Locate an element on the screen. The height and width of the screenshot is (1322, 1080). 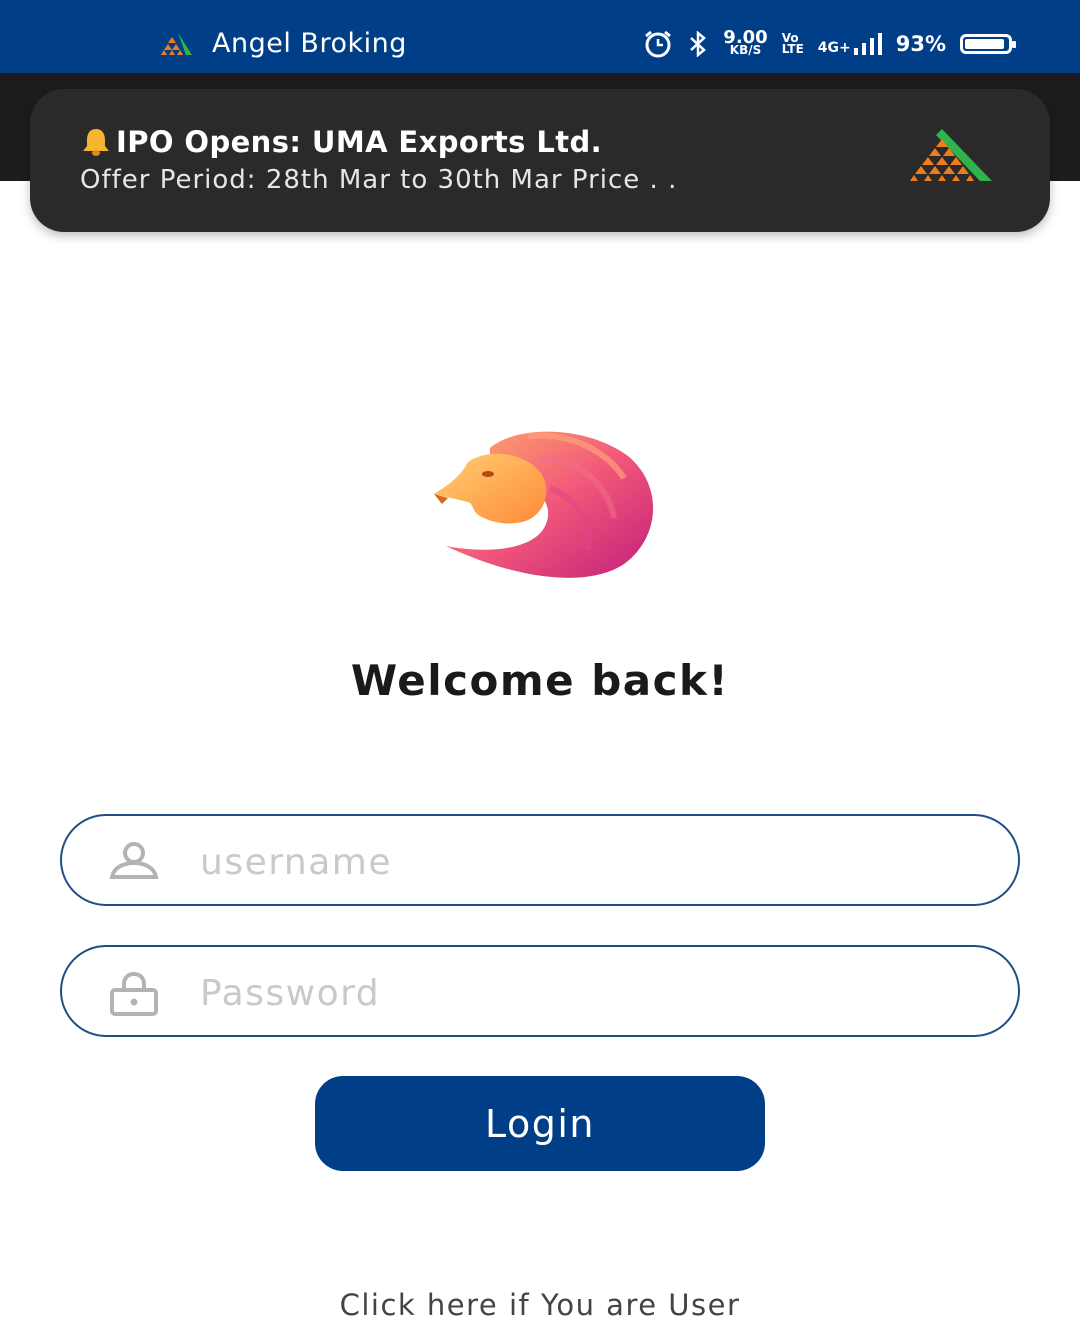
username-input is located at coordinates (590, 862).